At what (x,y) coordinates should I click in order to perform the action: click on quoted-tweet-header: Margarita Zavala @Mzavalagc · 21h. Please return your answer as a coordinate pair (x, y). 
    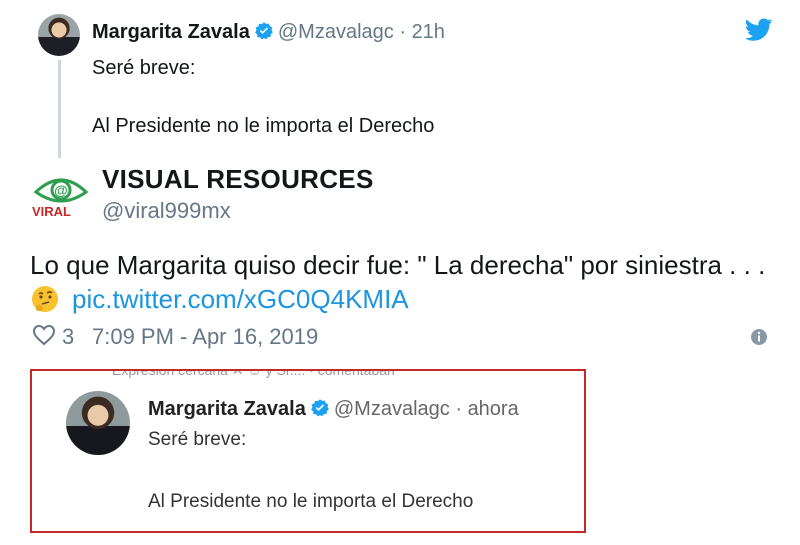
    Looking at the image, I should click on (268, 33).